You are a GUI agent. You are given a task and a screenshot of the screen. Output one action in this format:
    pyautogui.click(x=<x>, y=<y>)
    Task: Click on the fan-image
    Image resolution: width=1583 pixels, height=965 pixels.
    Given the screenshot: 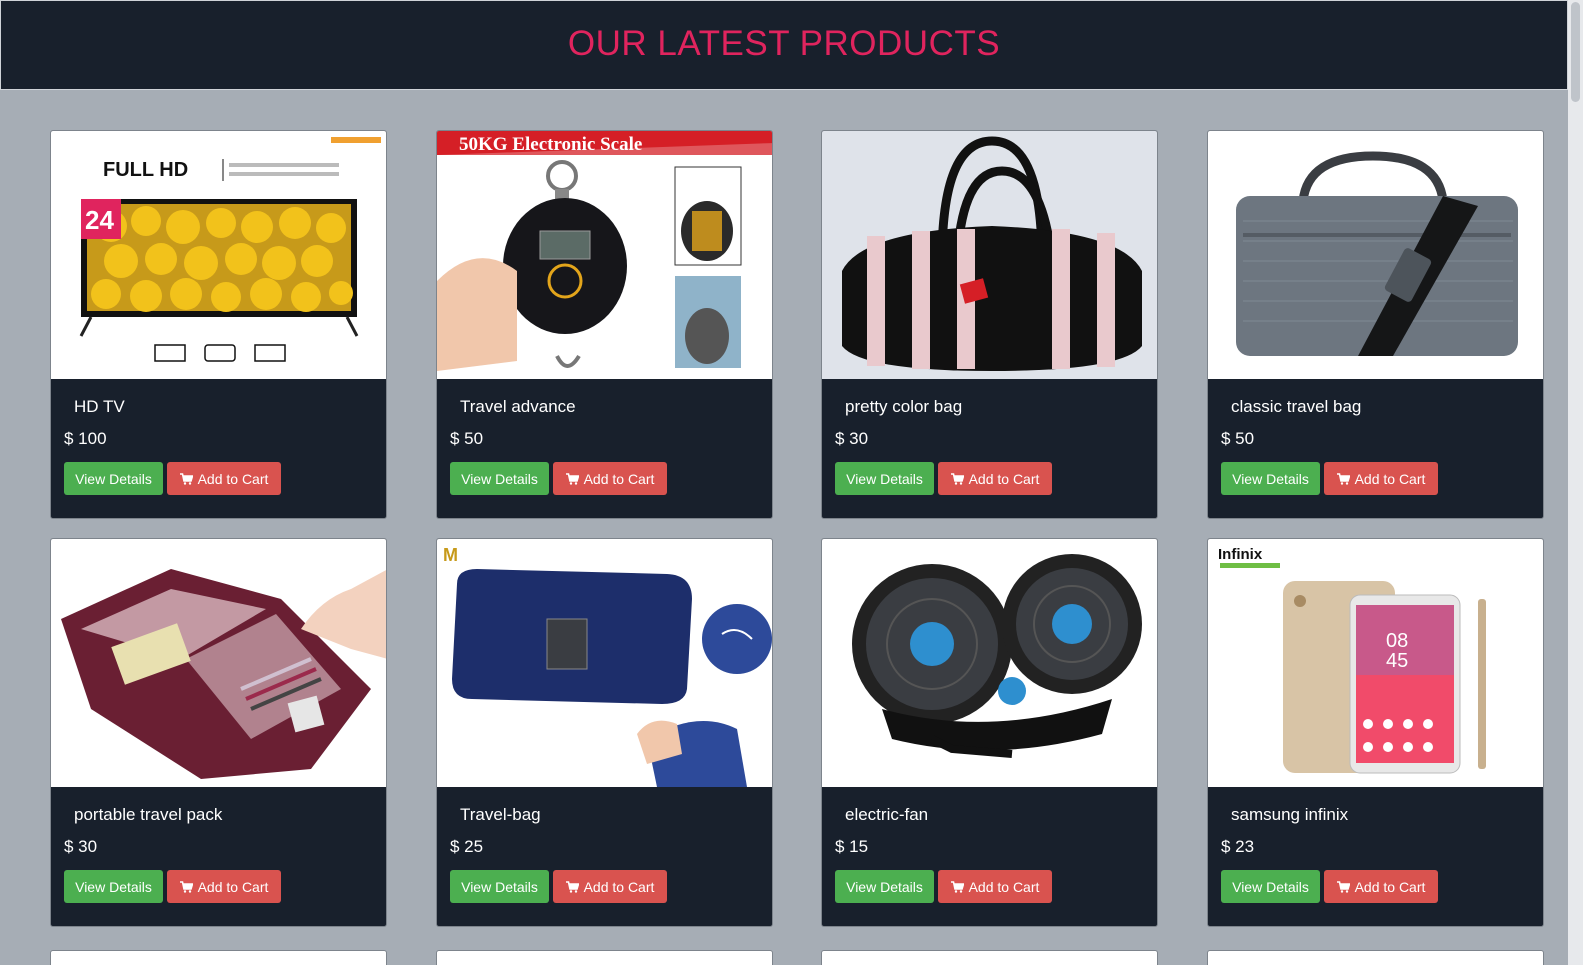 What is the action you would take?
    pyautogui.click(x=989, y=663)
    